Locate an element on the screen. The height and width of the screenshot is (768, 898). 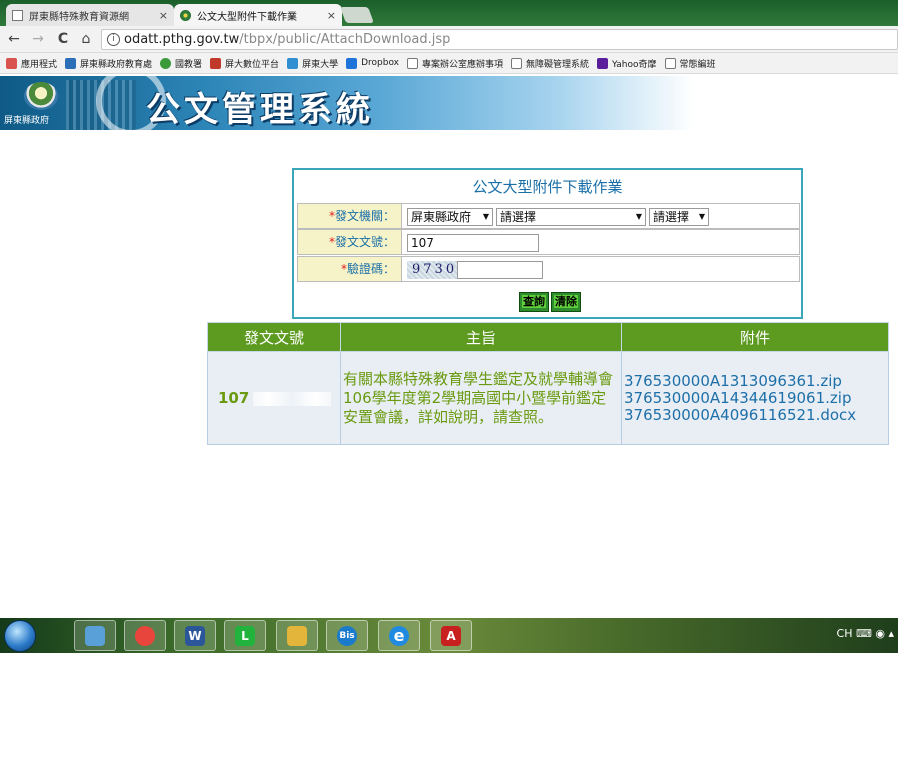
bookmark-nptu: 屏東大學 is located at coordinates (312, 63).